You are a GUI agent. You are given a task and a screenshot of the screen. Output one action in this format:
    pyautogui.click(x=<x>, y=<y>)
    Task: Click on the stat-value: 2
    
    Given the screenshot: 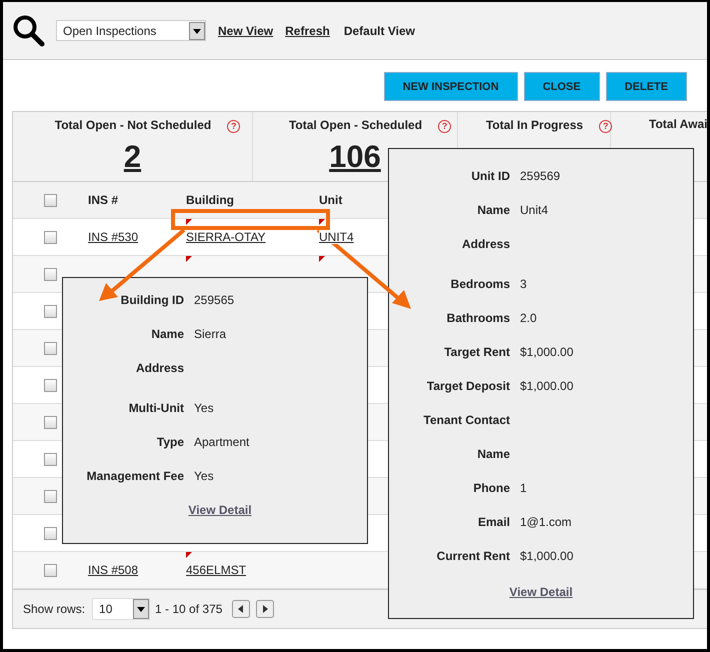 What is the action you would take?
    pyautogui.click(x=133, y=157)
    